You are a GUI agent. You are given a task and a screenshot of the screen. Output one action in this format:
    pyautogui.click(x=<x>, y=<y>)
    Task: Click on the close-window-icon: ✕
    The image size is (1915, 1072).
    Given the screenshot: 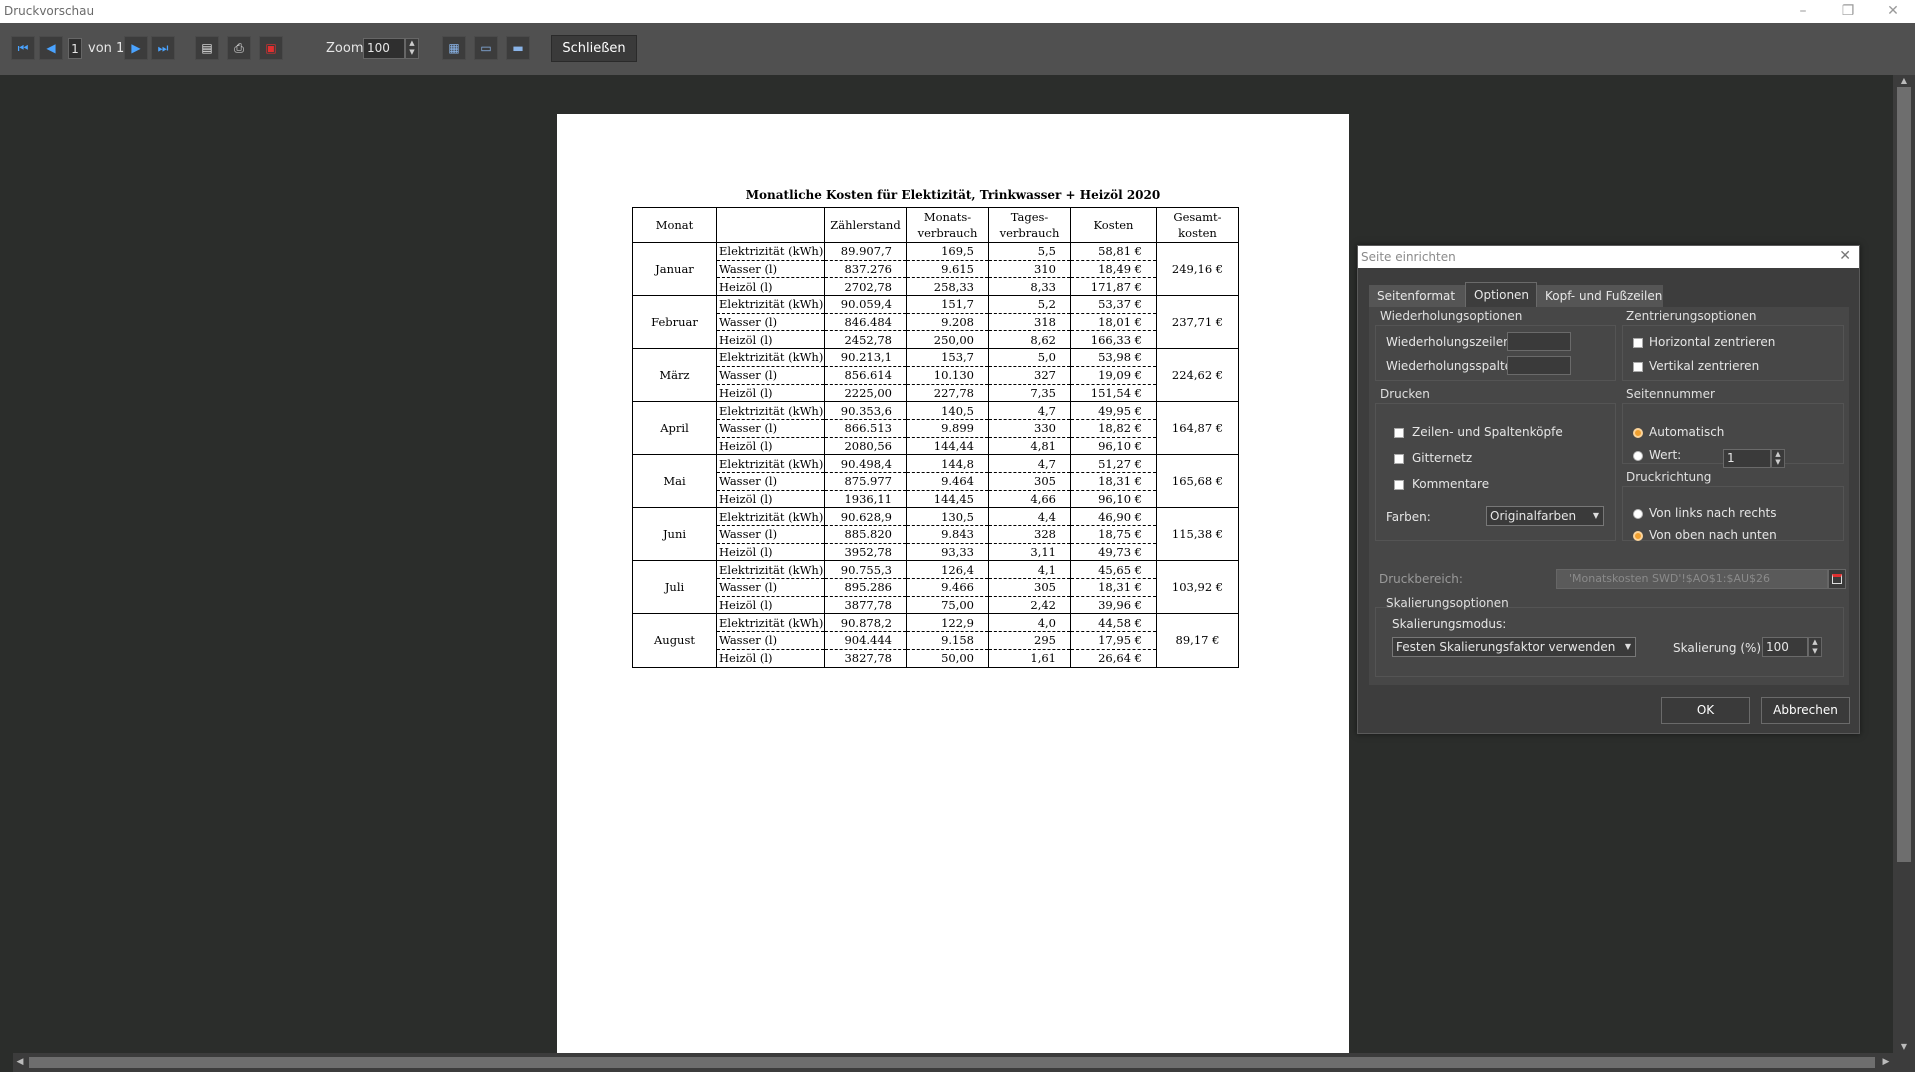 What is the action you would take?
    pyautogui.click(x=1893, y=11)
    